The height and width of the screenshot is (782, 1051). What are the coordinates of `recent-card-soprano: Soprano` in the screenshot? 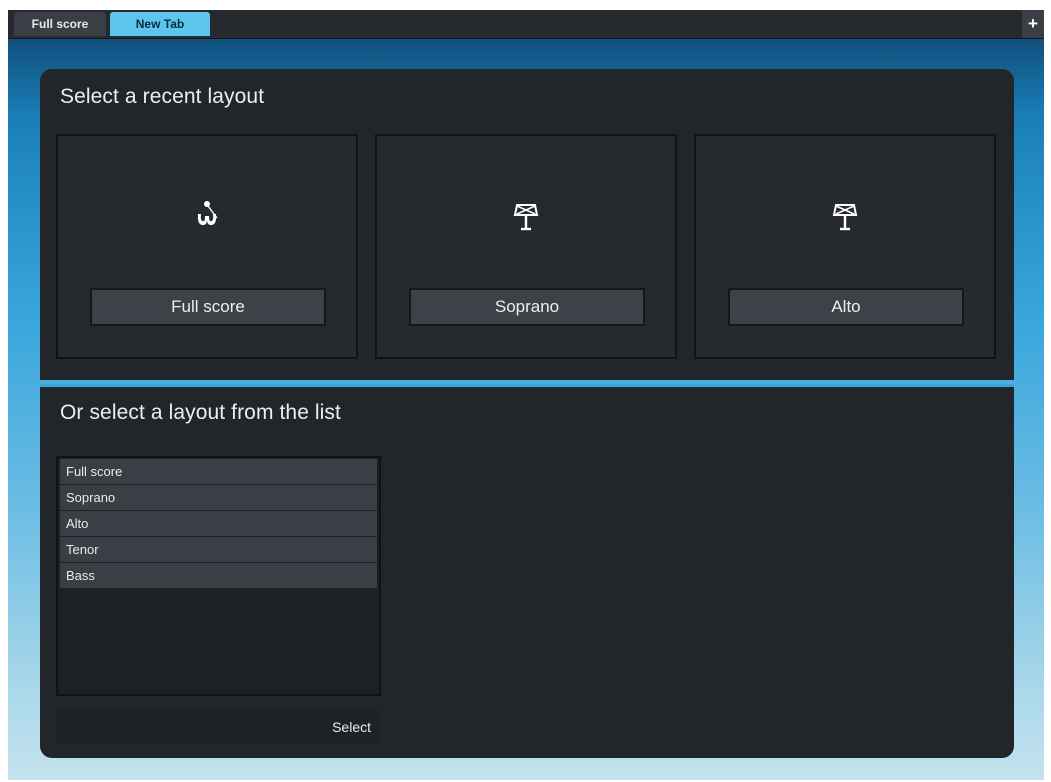 It's located at (526, 246).